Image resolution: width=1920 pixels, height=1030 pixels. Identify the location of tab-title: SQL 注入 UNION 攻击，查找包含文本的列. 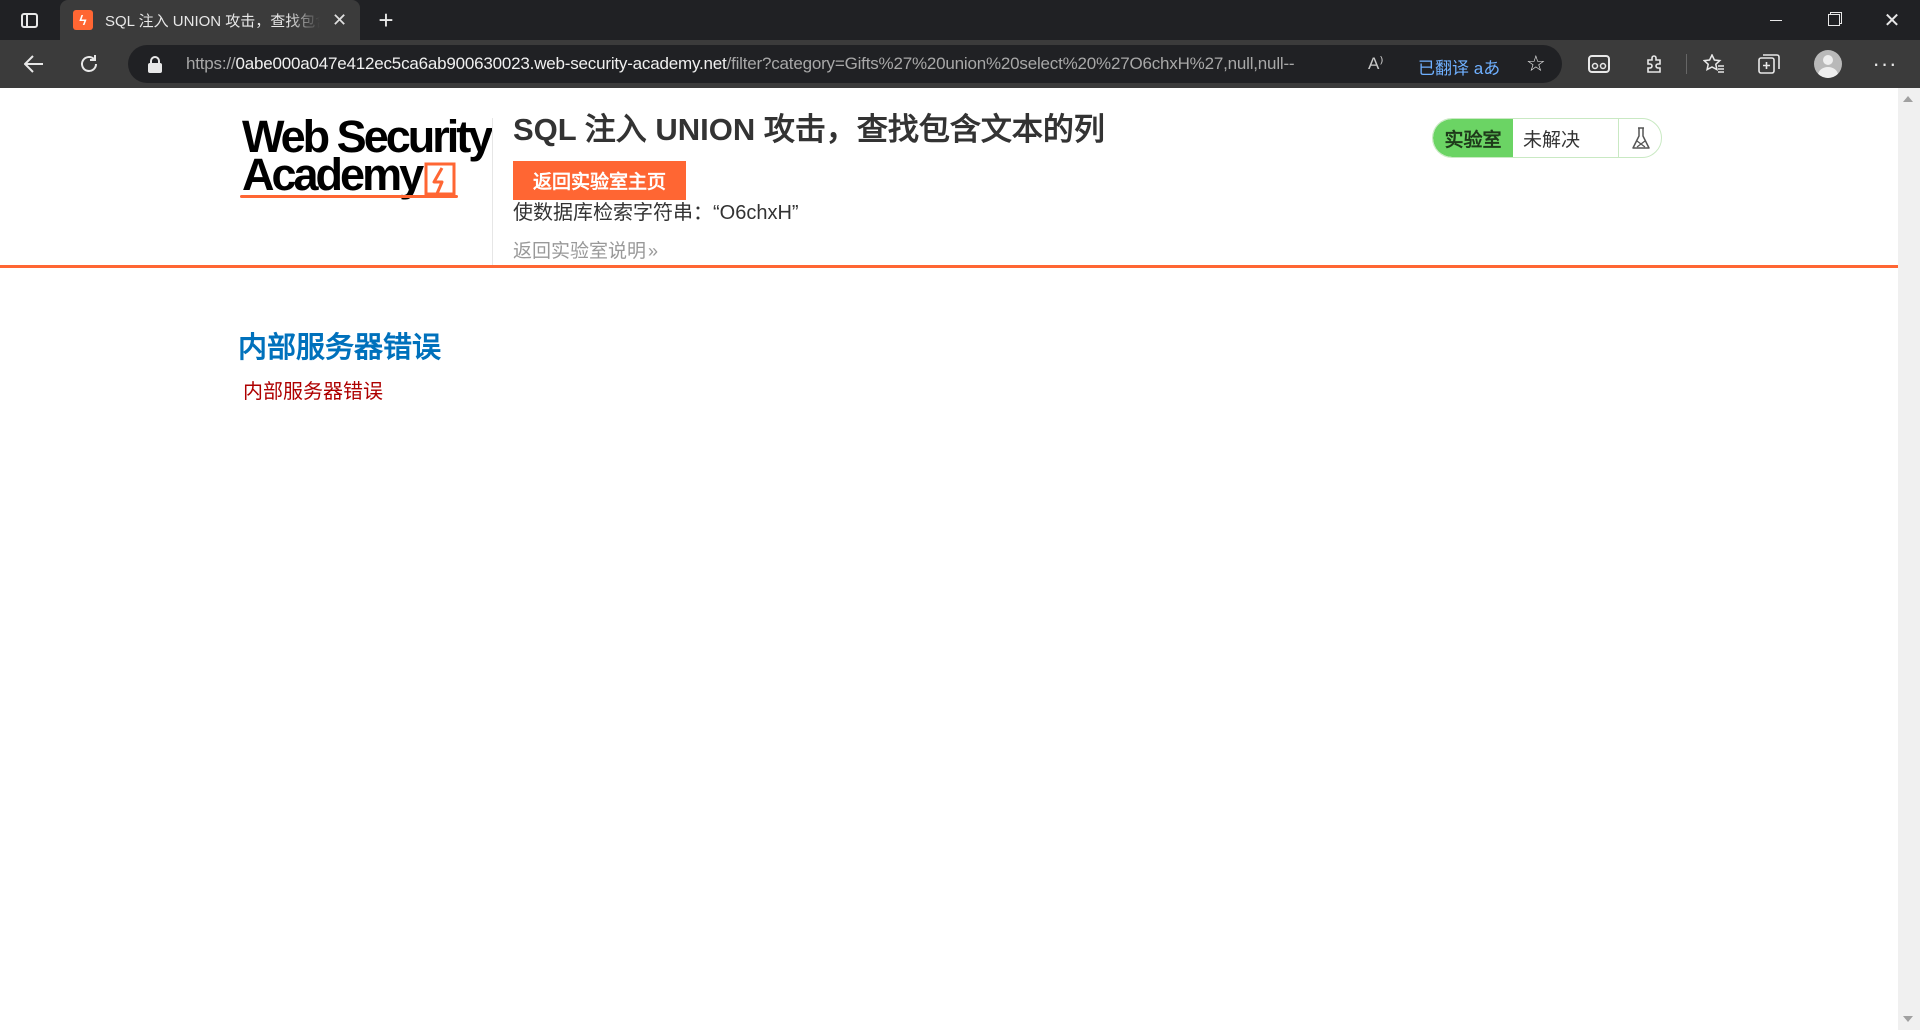
(212, 21).